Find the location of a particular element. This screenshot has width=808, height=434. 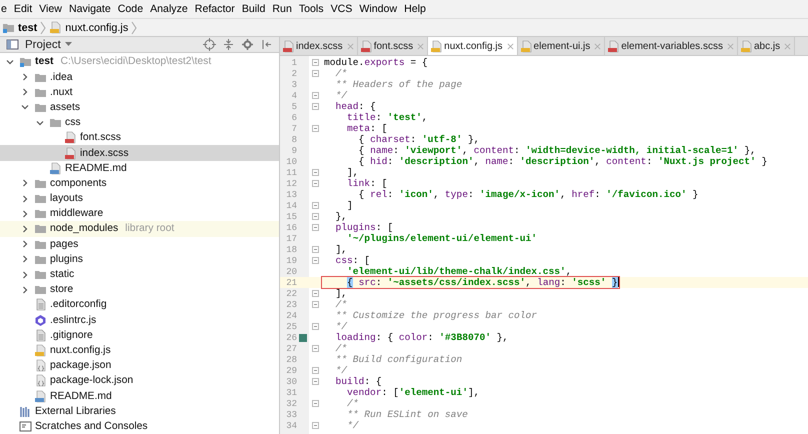

menu-item: Code is located at coordinates (131, 9).